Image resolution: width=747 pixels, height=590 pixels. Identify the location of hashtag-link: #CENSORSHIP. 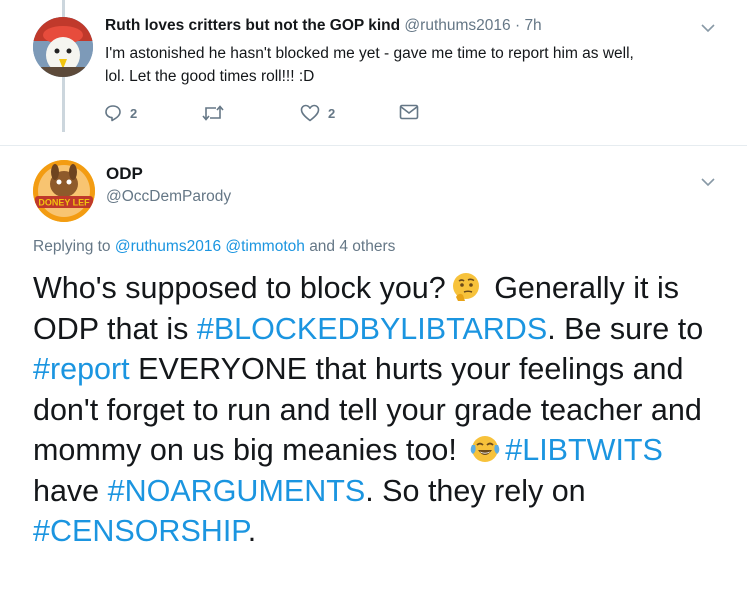
(140, 531).